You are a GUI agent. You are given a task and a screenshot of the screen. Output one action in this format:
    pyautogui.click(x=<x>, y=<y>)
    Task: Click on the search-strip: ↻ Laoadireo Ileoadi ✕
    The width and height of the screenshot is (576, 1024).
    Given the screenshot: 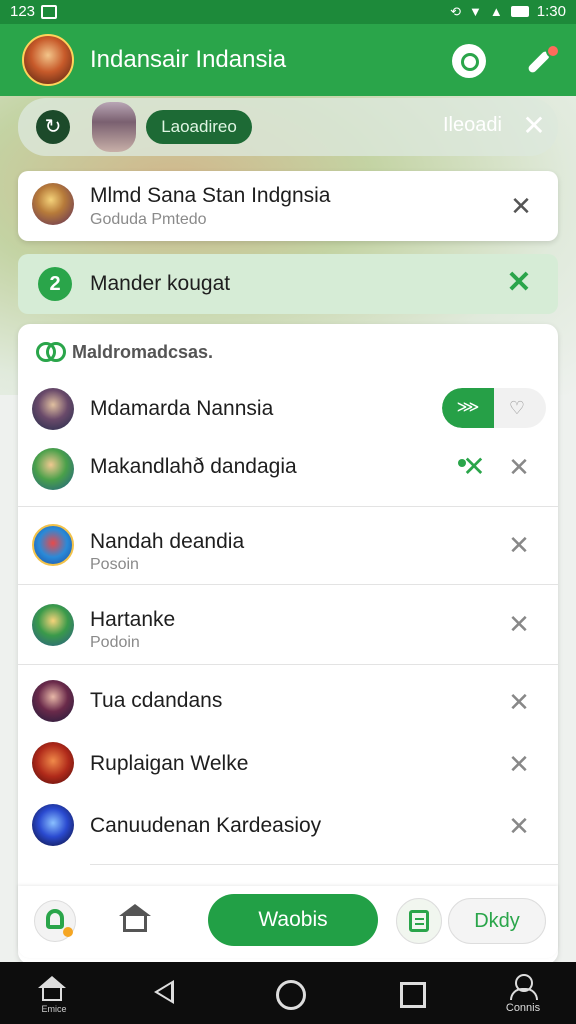 What is the action you would take?
    pyautogui.click(x=288, y=127)
    